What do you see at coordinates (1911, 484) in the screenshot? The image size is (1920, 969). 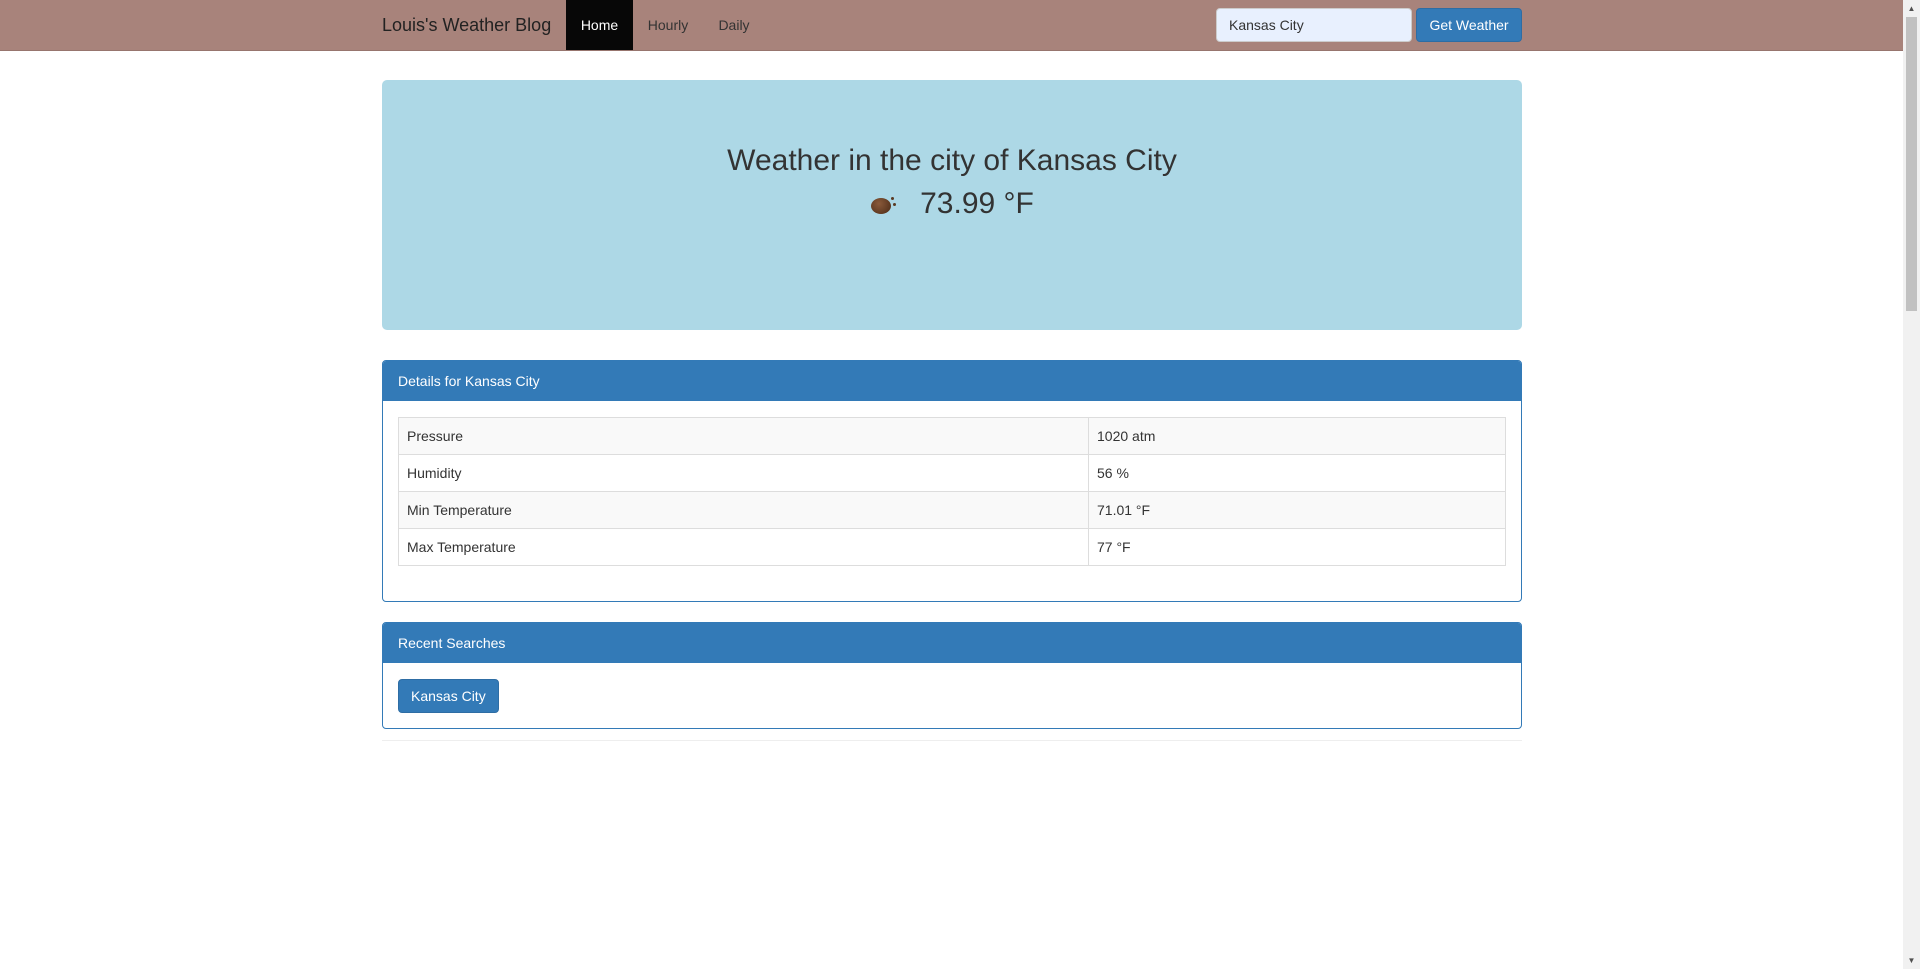 I see `page-scrollbar: ▲ ▼` at bounding box center [1911, 484].